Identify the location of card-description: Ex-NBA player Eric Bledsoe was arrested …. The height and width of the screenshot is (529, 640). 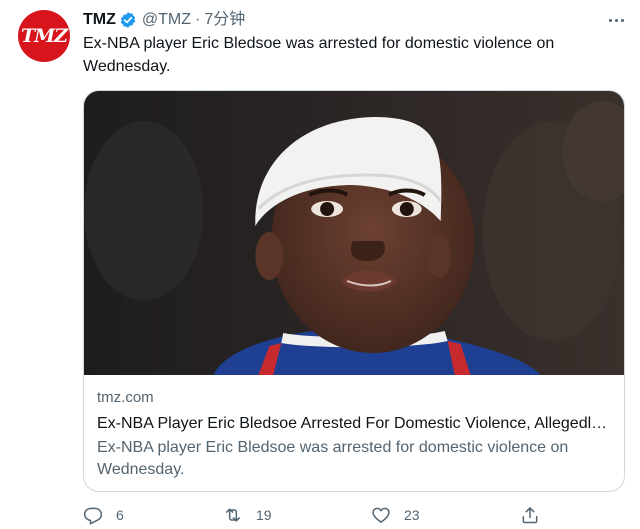
(333, 458).